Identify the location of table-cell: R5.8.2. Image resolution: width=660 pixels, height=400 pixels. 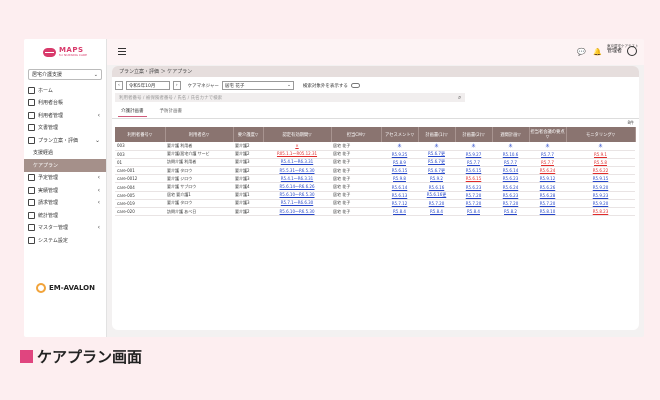
(510, 211).